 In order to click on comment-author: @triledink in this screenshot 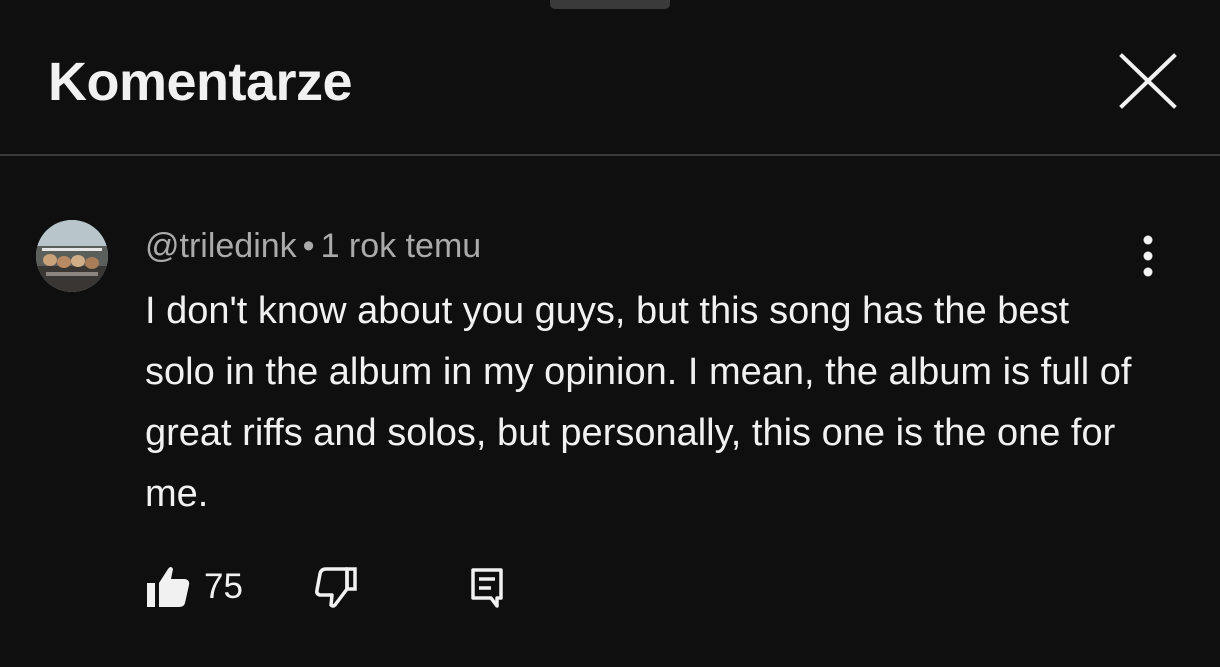, I will do `click(221, 246)`.